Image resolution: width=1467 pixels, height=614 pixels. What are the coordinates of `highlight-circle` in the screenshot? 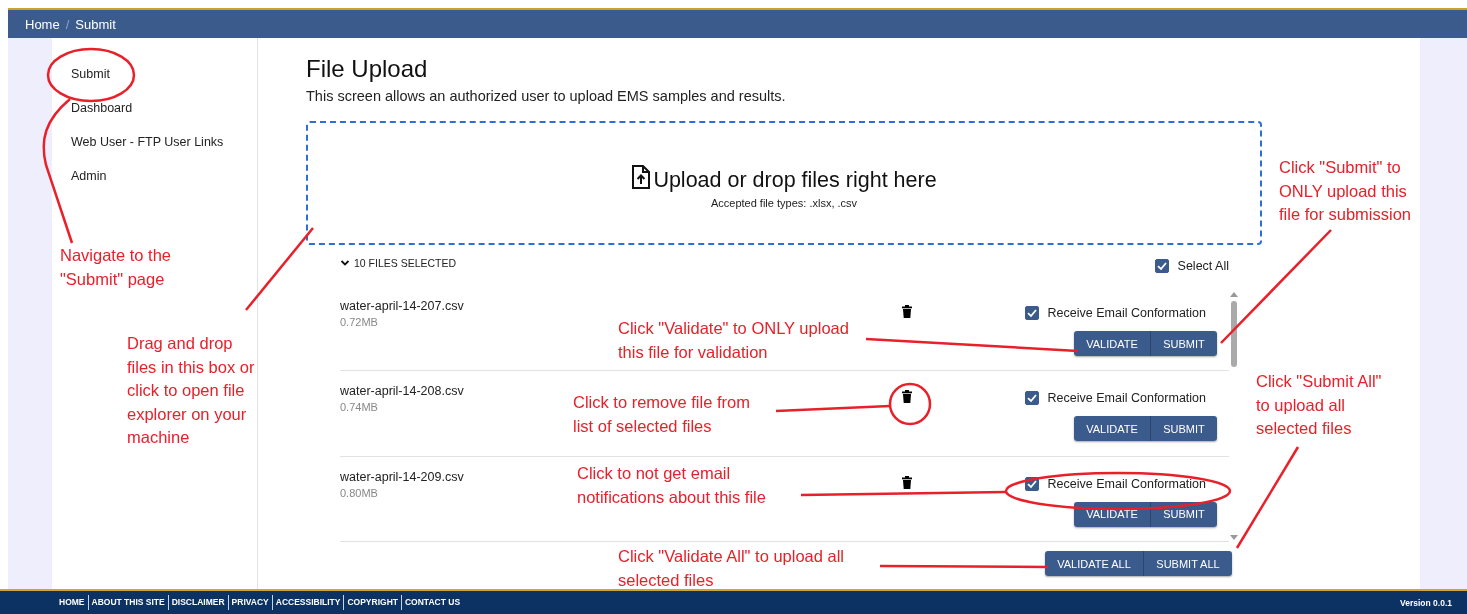 It's located at (910, 404).